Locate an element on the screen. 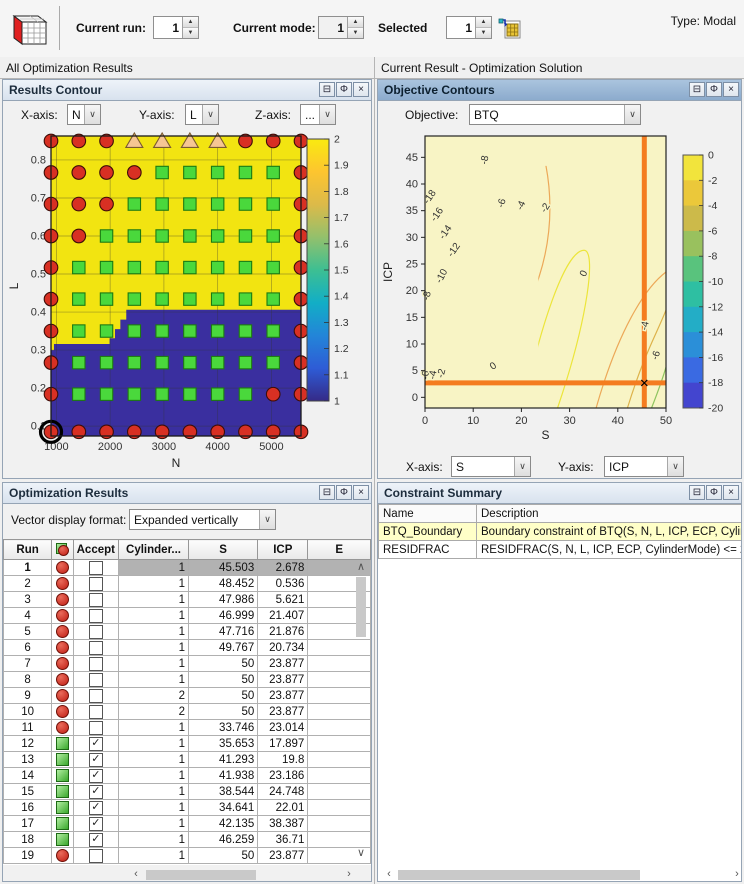 The width and height of the screenshot is (744, 884). vector-display-format-select: Expanded vertically ∨ is located at coordinates (202, 519).